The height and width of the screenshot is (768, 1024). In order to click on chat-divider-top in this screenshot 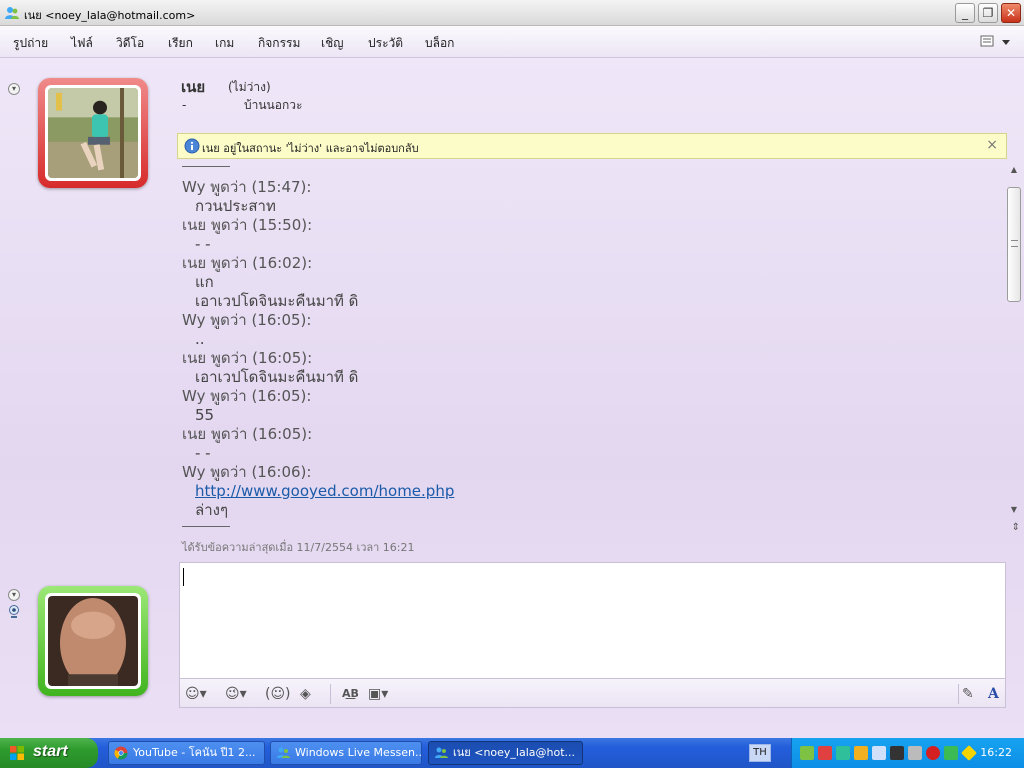, I will do `click(206, 166)`.